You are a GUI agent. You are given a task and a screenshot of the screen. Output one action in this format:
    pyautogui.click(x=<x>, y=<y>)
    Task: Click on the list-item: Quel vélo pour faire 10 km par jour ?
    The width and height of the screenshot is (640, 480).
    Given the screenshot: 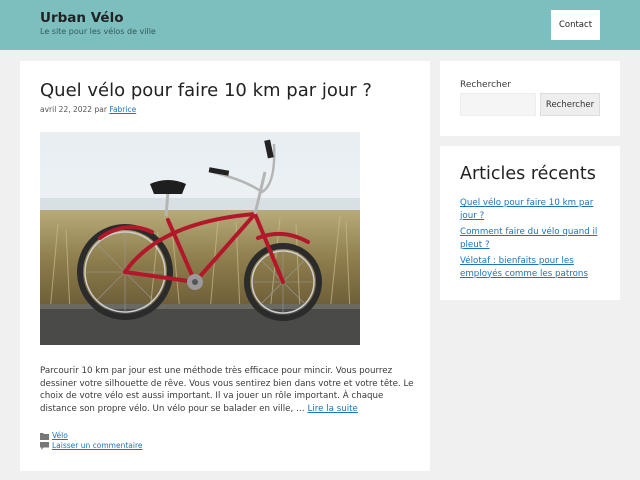 What is the action you would take?
    pyautogui.click(x=532, y=209)
    